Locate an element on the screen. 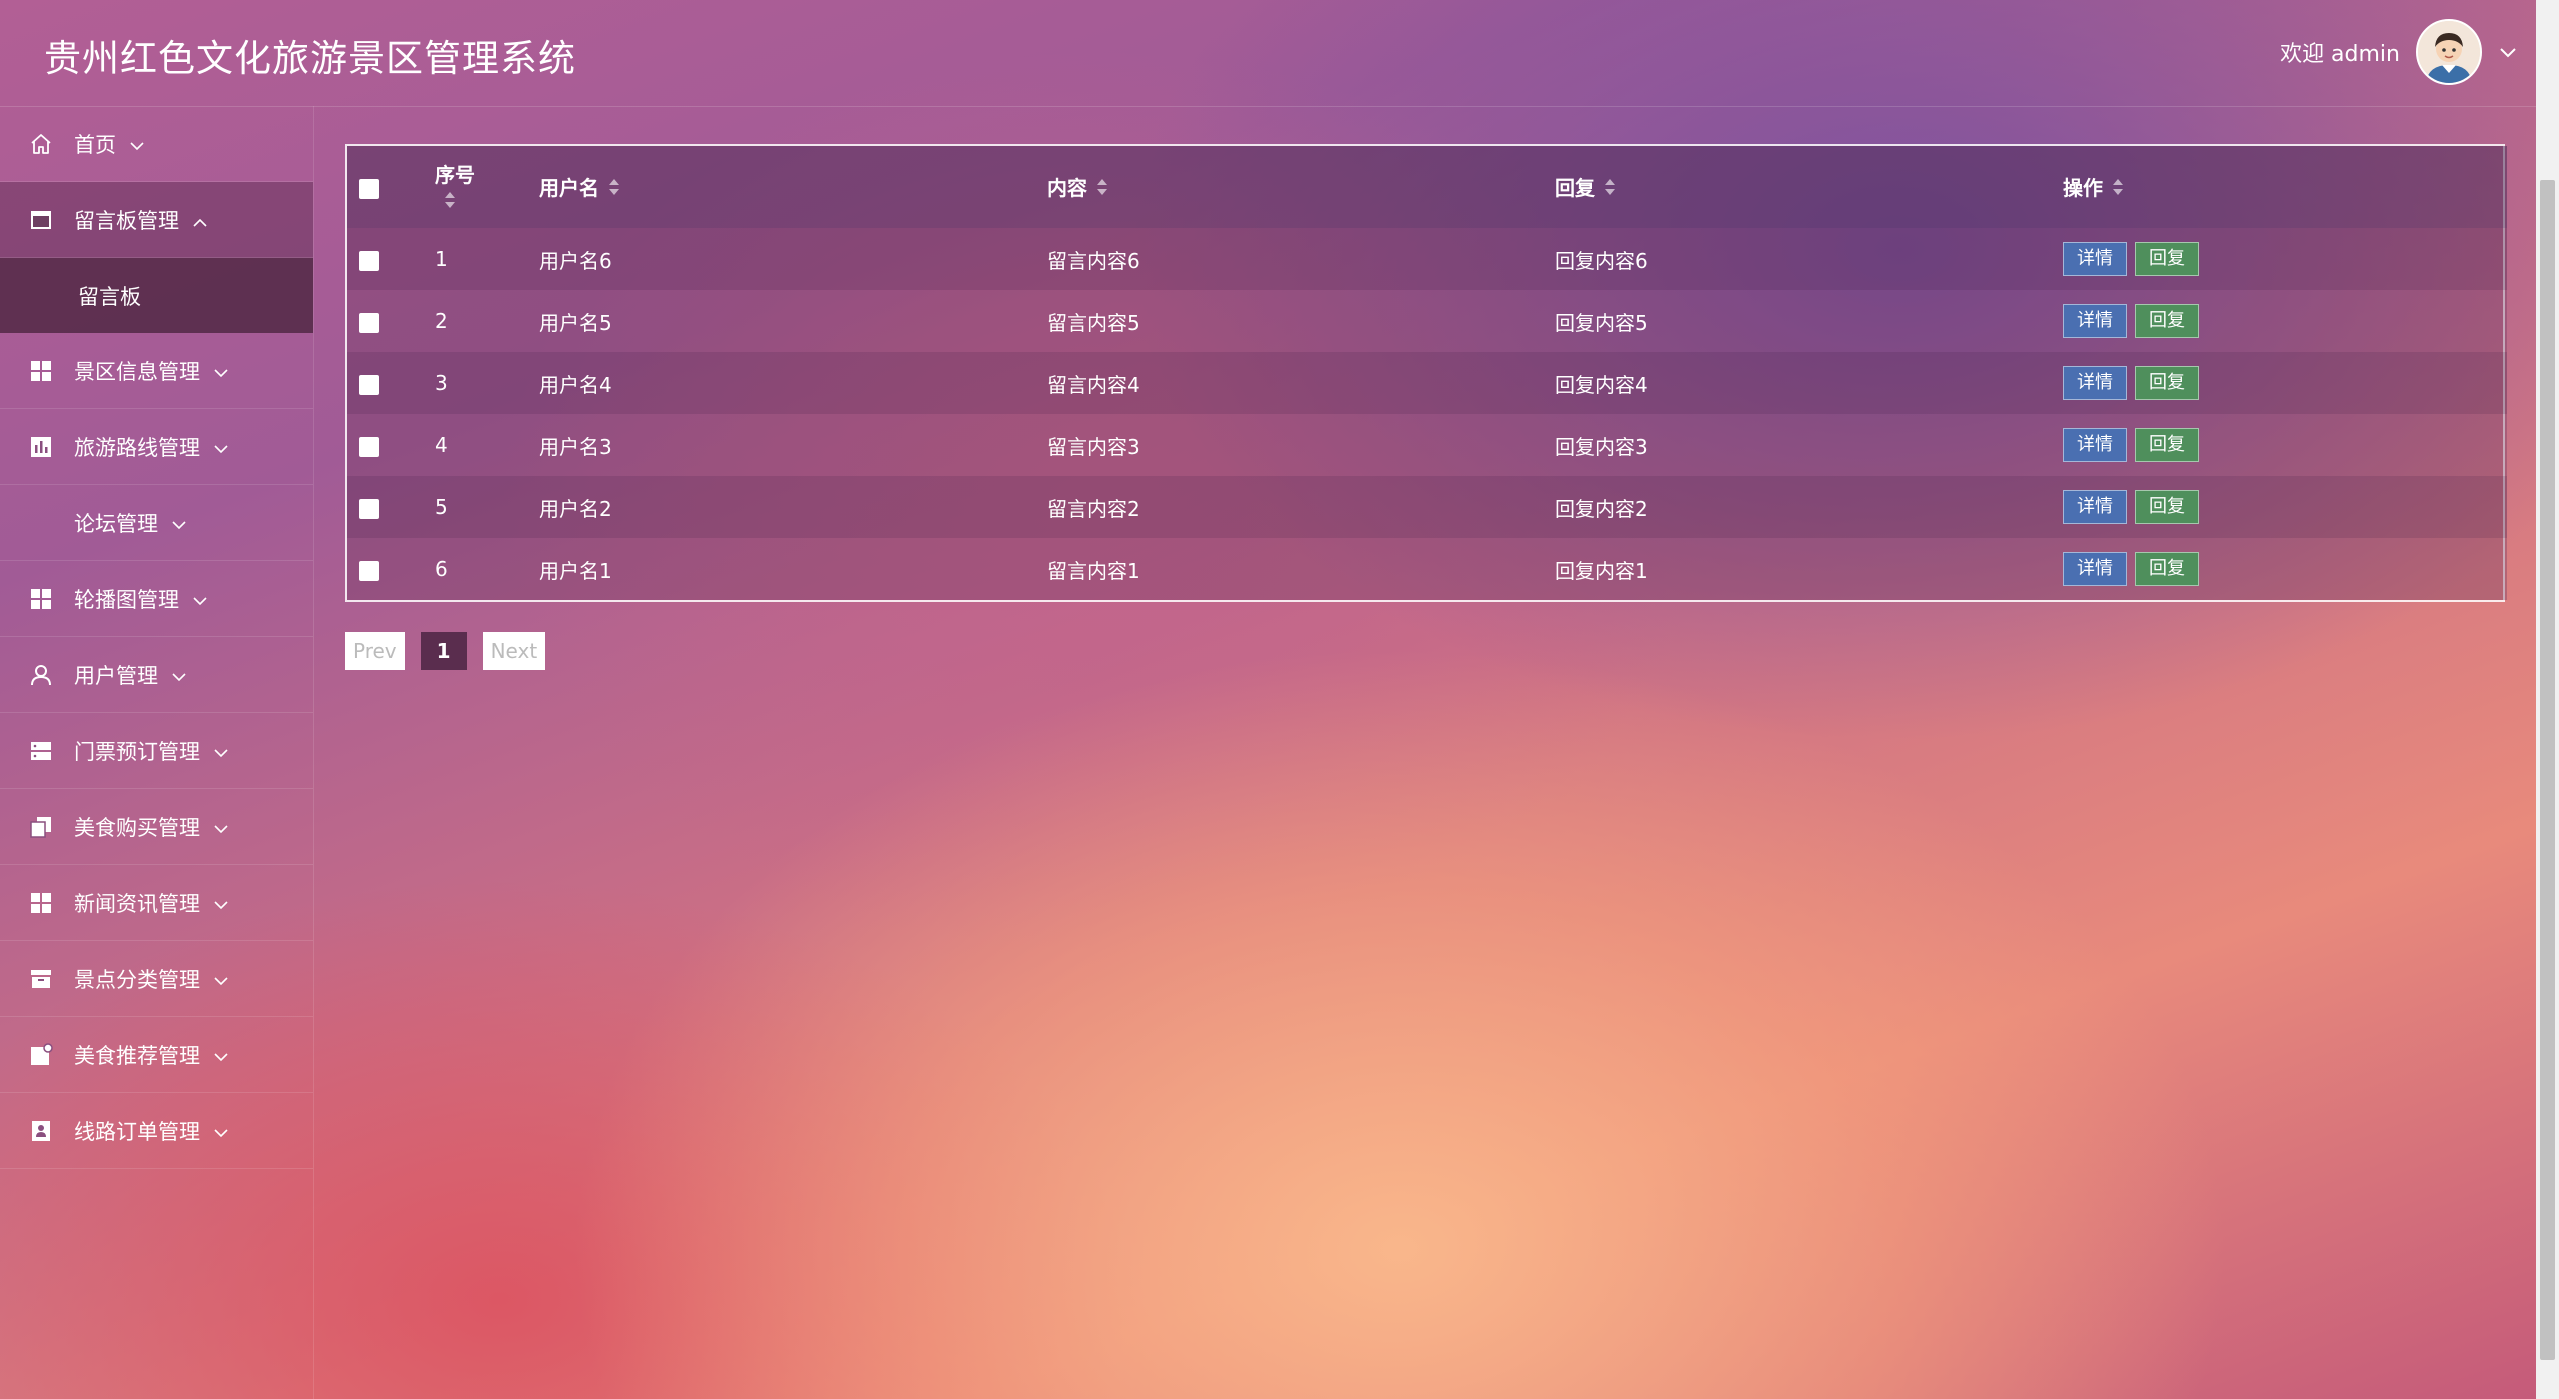 Image resolution: width=2559 pixels, height=1399 pixels. cell-username: 用户名6 is located at coordinates (575, 260).